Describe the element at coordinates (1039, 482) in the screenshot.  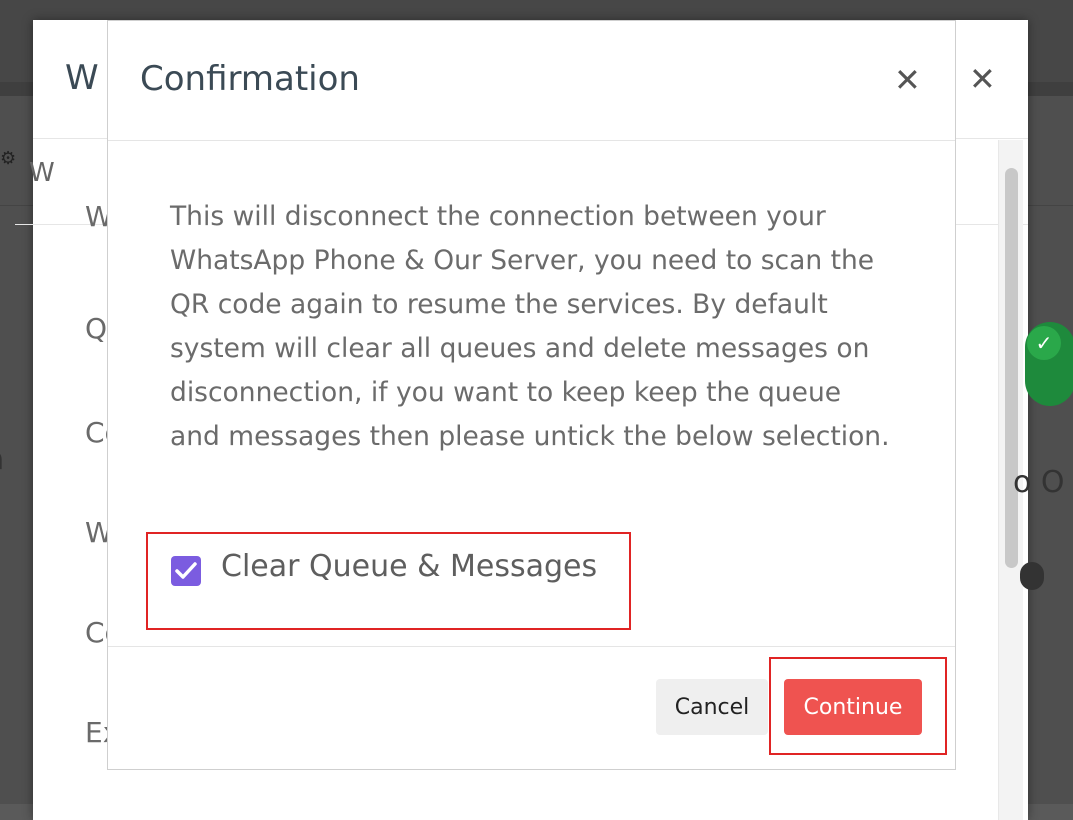
I see `background-right-text: o O` at that location.